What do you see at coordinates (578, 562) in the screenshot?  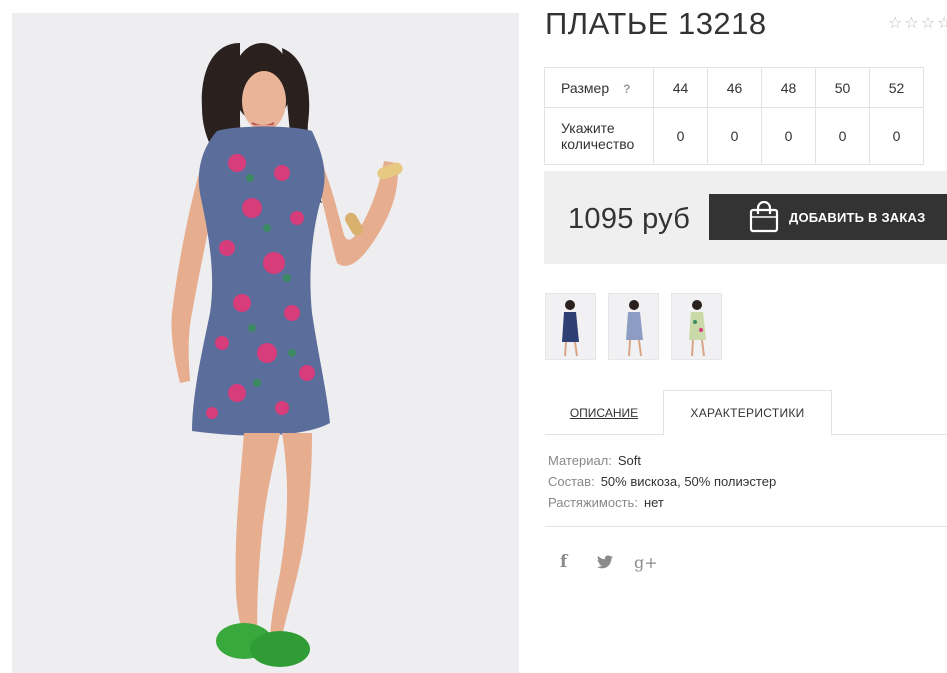 I see `facebook-icon: f` at bounding box center [578, 562].